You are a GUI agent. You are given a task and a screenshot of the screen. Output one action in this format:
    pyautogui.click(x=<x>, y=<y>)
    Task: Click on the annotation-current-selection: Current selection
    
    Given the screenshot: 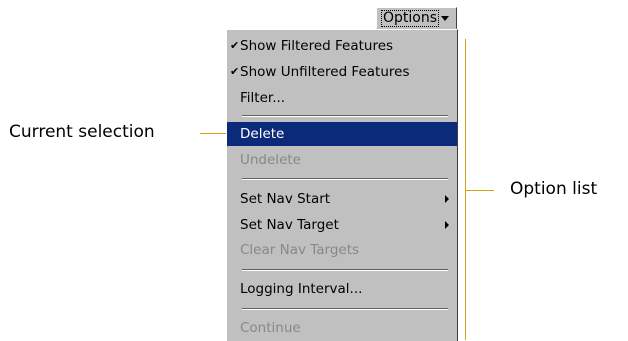 What is the action you would take?
    pyautogui.click(x=82, y=132)
    